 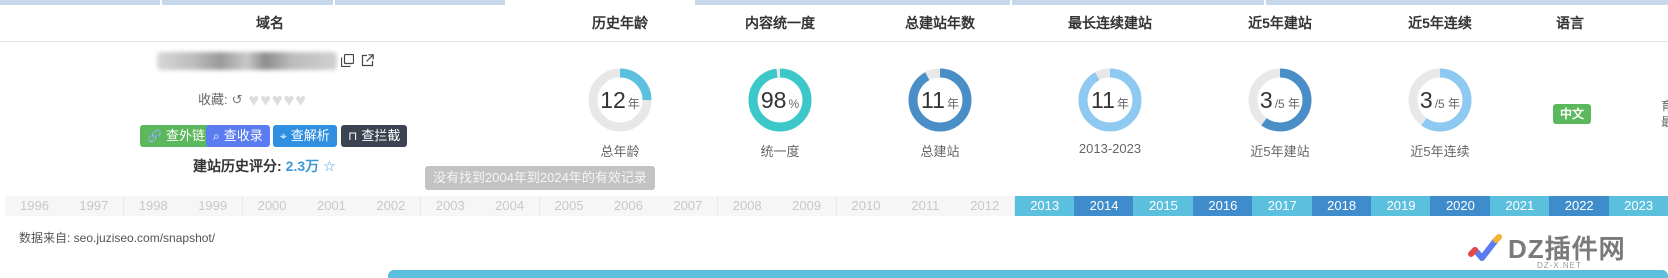 What do you see at coordinates (1110, 23) in the screenshot?
I see `header-longest-streak: 最长连续建站` at bounding box center [1110, 23].